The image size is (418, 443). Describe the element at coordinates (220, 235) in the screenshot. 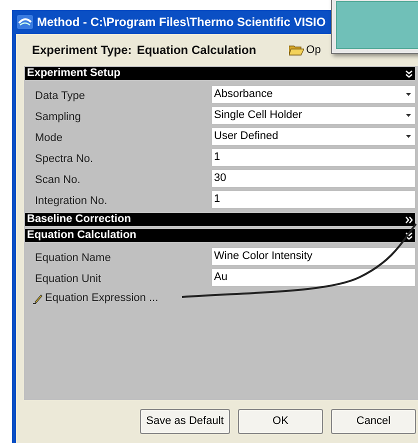

I see `section-header: Equation Calculation` at that location.